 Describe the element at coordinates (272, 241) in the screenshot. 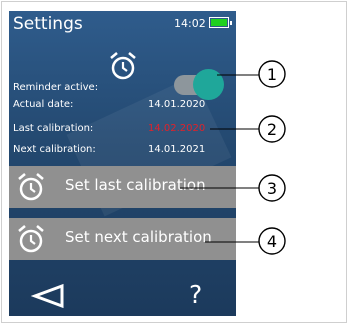

I see `callout-number-4: 4` at that location.